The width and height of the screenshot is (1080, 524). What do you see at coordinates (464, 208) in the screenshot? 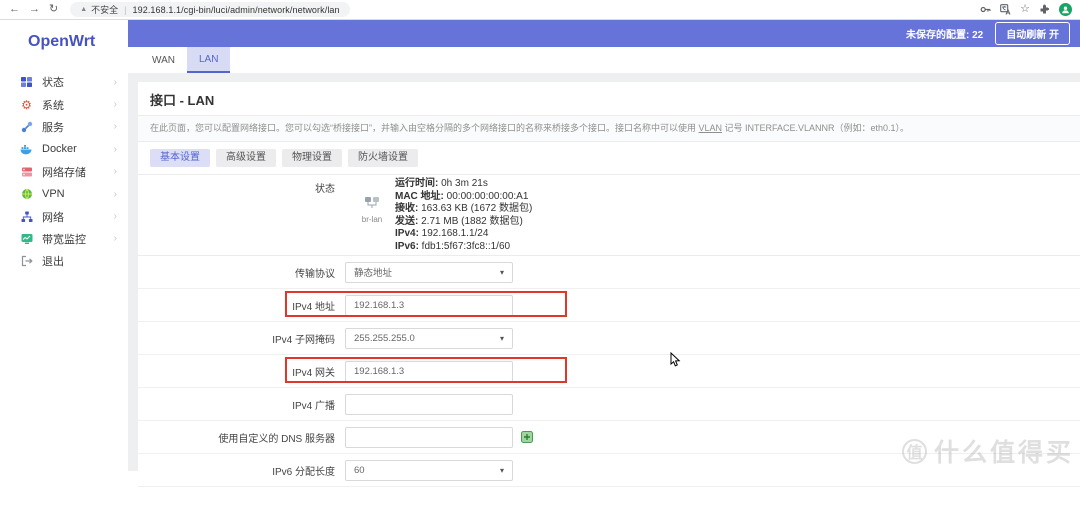
I see `status-line: 接收: 163.63 KB (1672 数据包)` at bounding box center [464, 208].